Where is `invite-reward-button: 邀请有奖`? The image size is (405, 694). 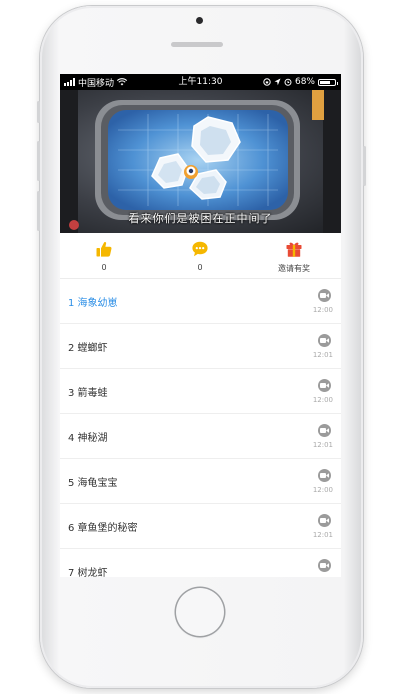
invite-reward-button: 邀请有奖 is located at coordinates (294, 257).